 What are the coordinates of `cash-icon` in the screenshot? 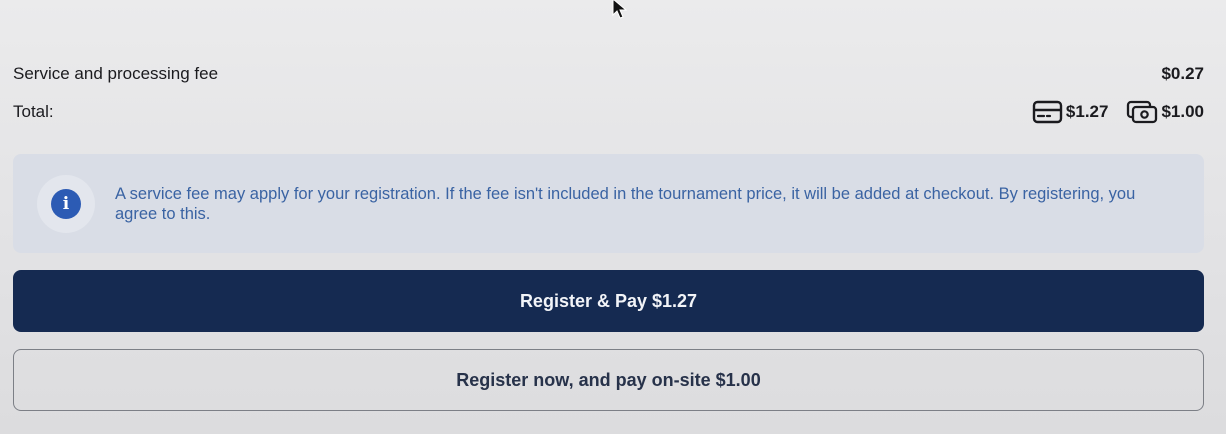 It's located at (1142, 112).